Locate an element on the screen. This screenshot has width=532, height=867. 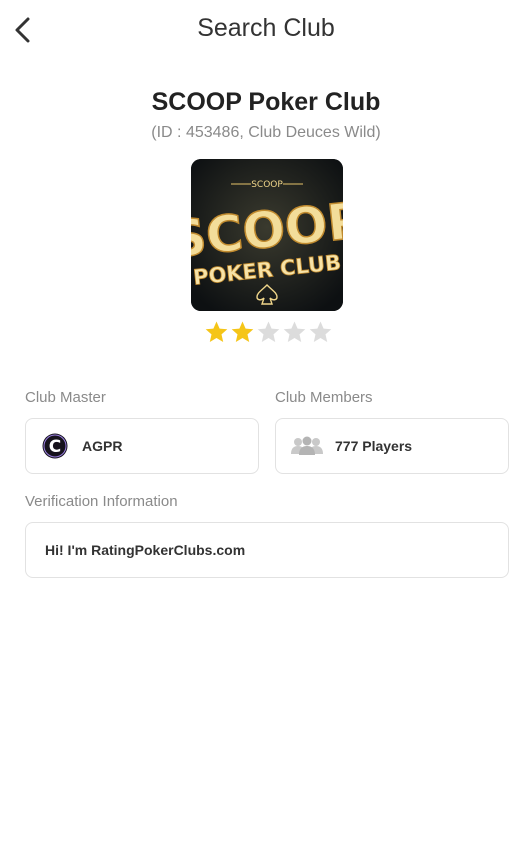
rating-stars is located at coordinates (268, 333).